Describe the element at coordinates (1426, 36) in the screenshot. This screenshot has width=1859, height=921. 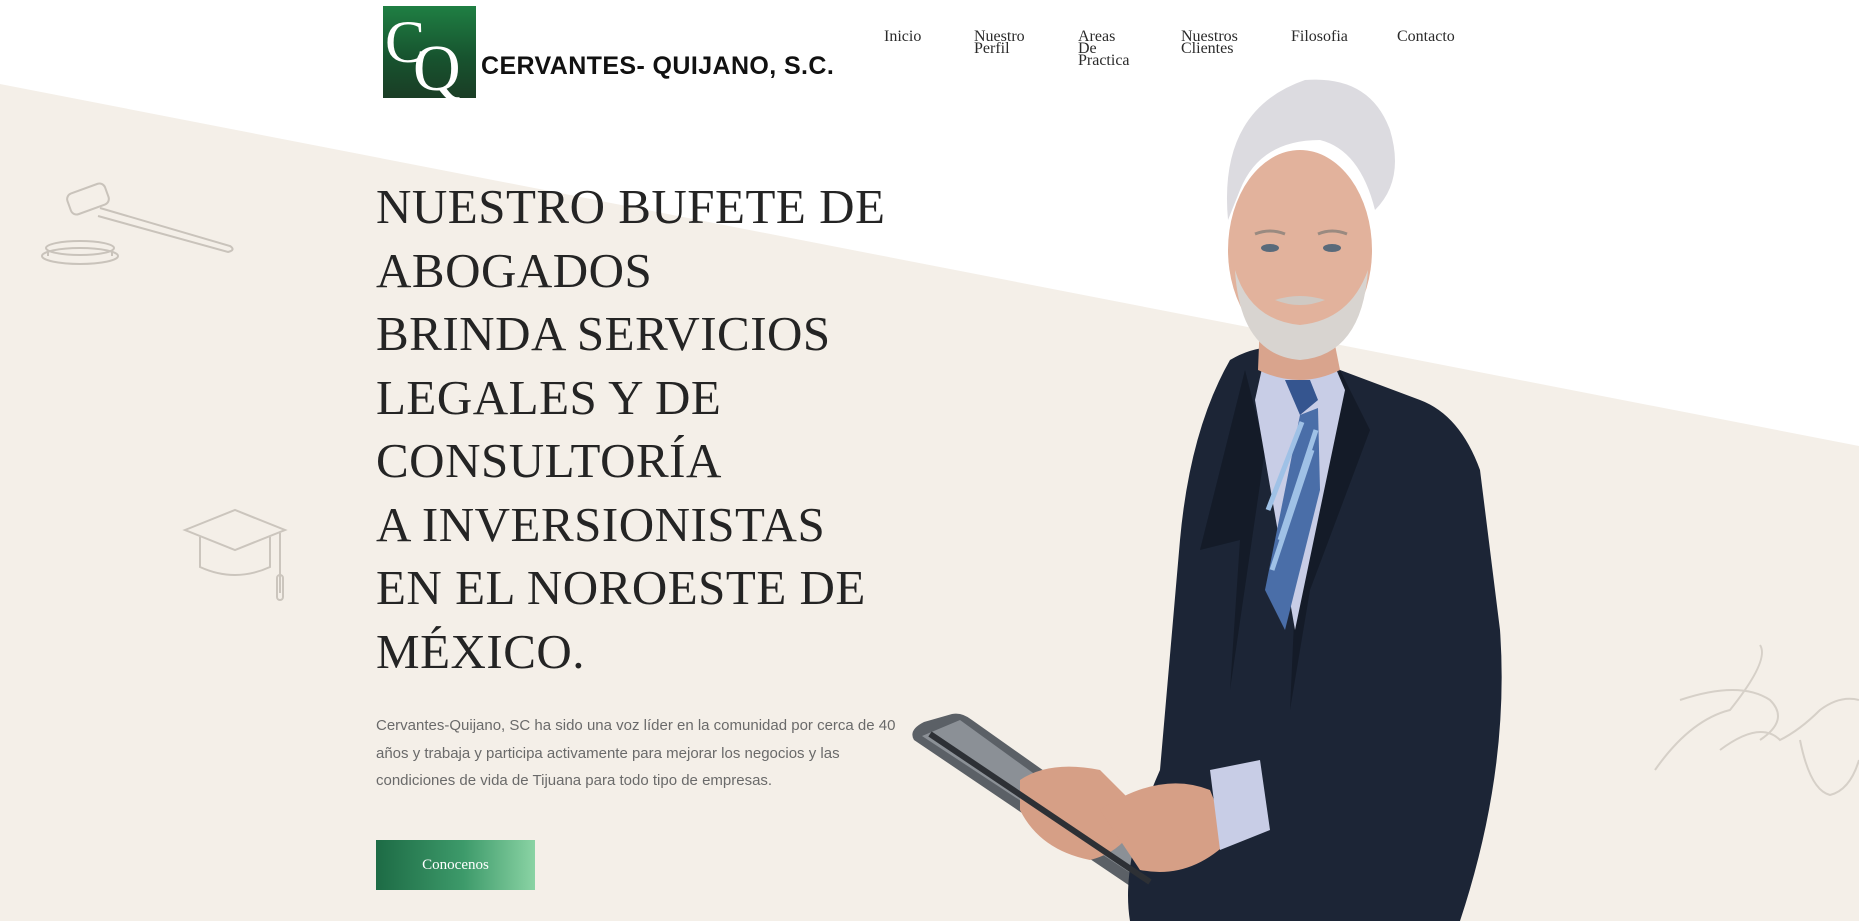
I see `nav-label: Contacto` at that location.